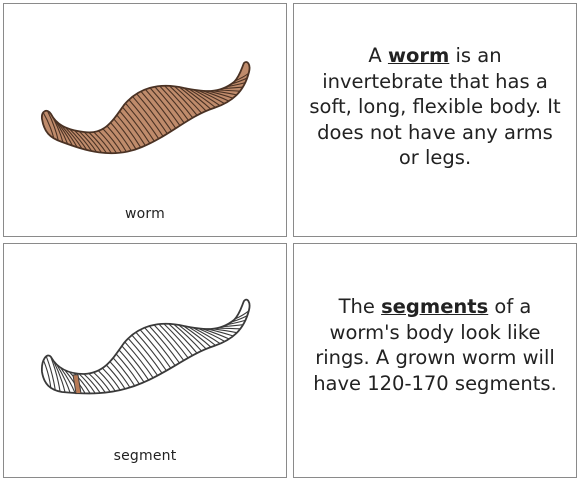  What do you see at coordinates (360, 306) in the screenshot?
I see `definition-text-before: The` at bounding box center [360, 306].